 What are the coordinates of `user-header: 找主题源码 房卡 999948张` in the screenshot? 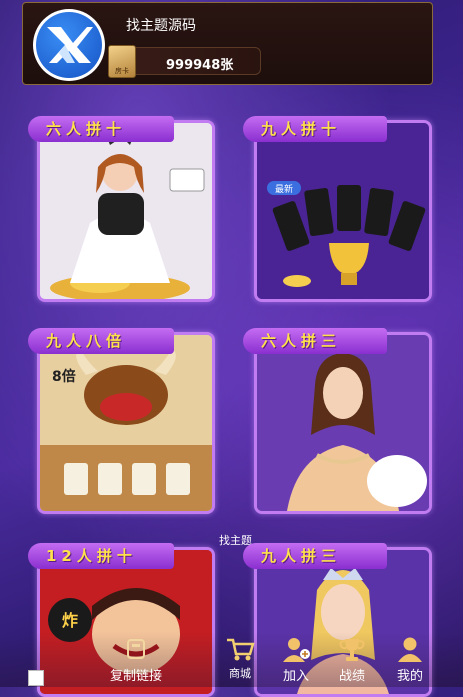 It's located at (227, 43).